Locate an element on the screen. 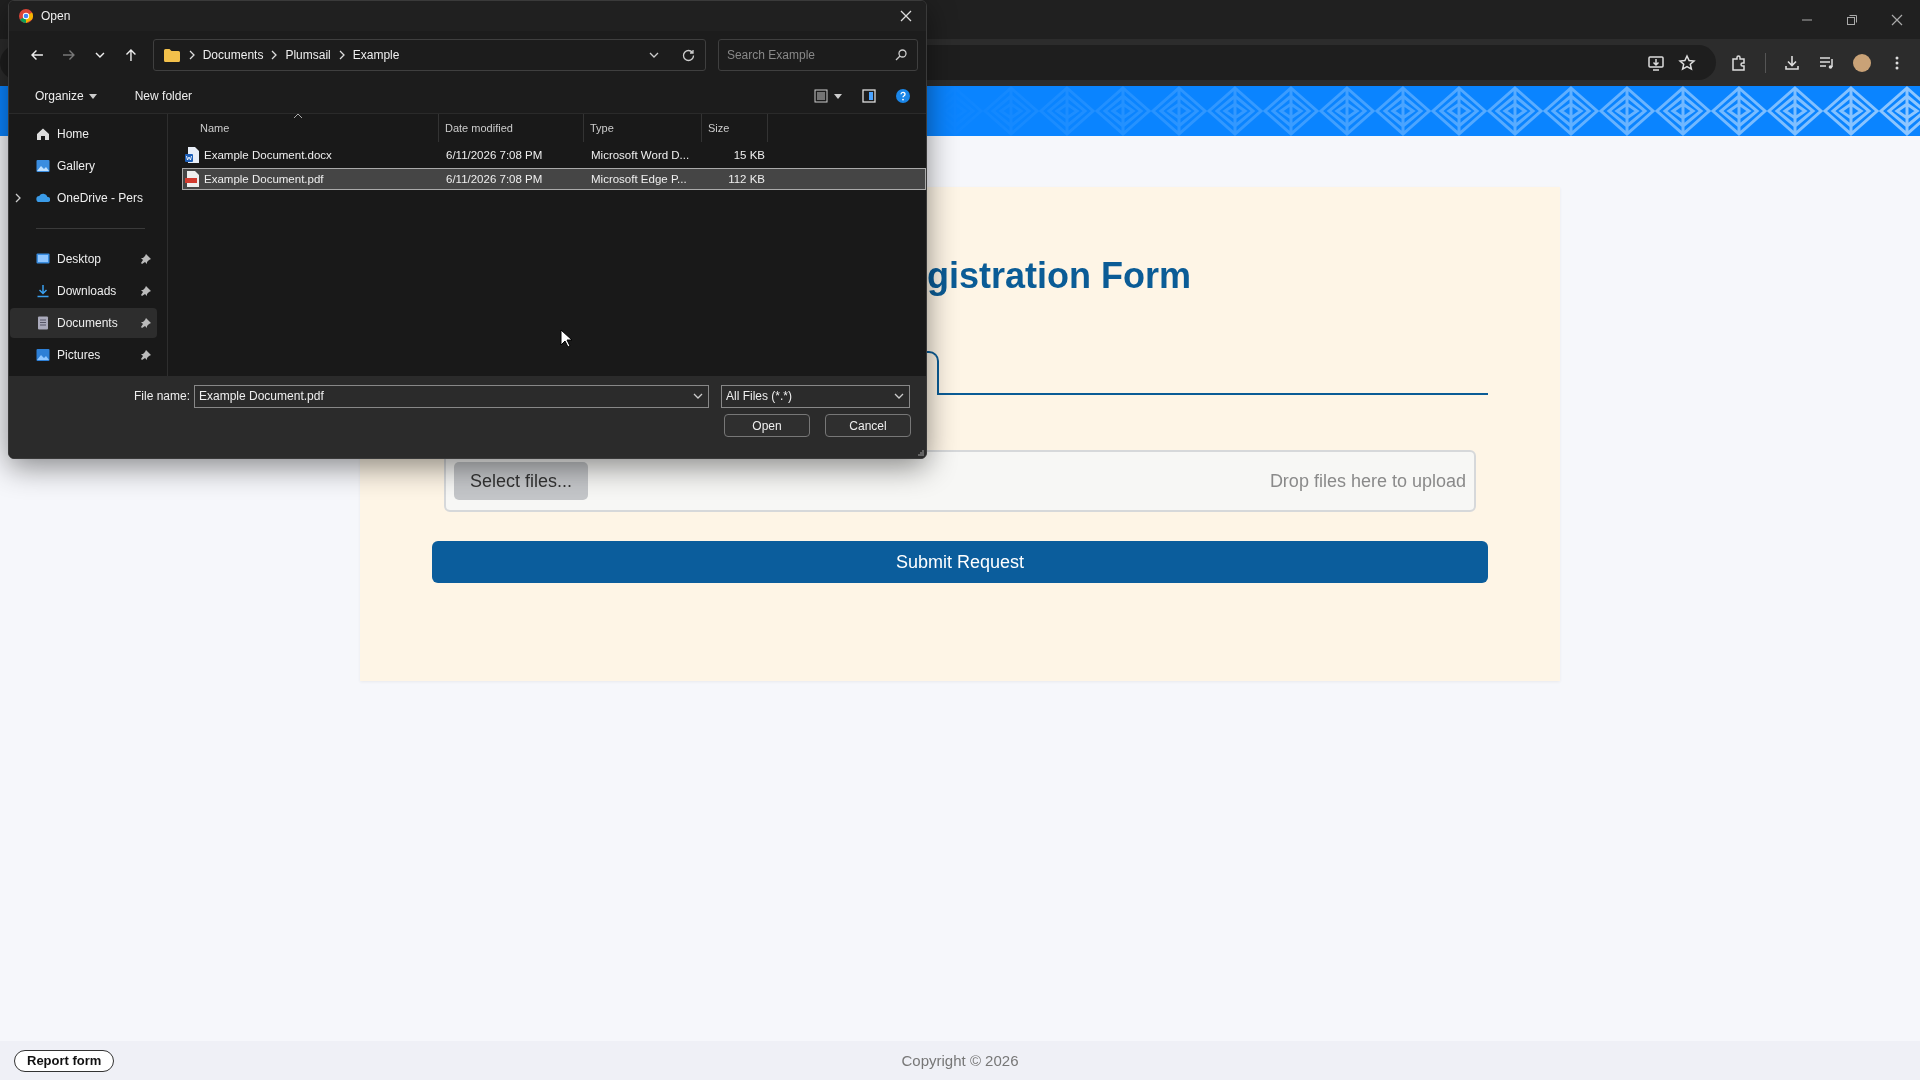 The width and height of the screenshot is (1920, 1080). form-title: gistration Form is located at coordinates (1059, 276).